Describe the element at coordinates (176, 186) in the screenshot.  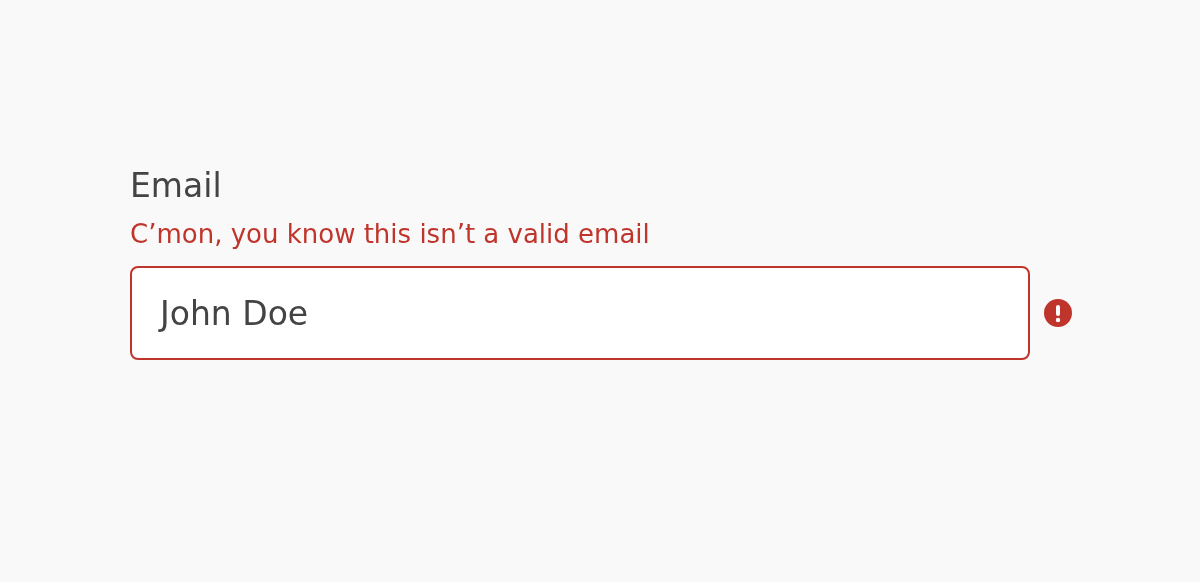
I see `field-label: Email` at that location.